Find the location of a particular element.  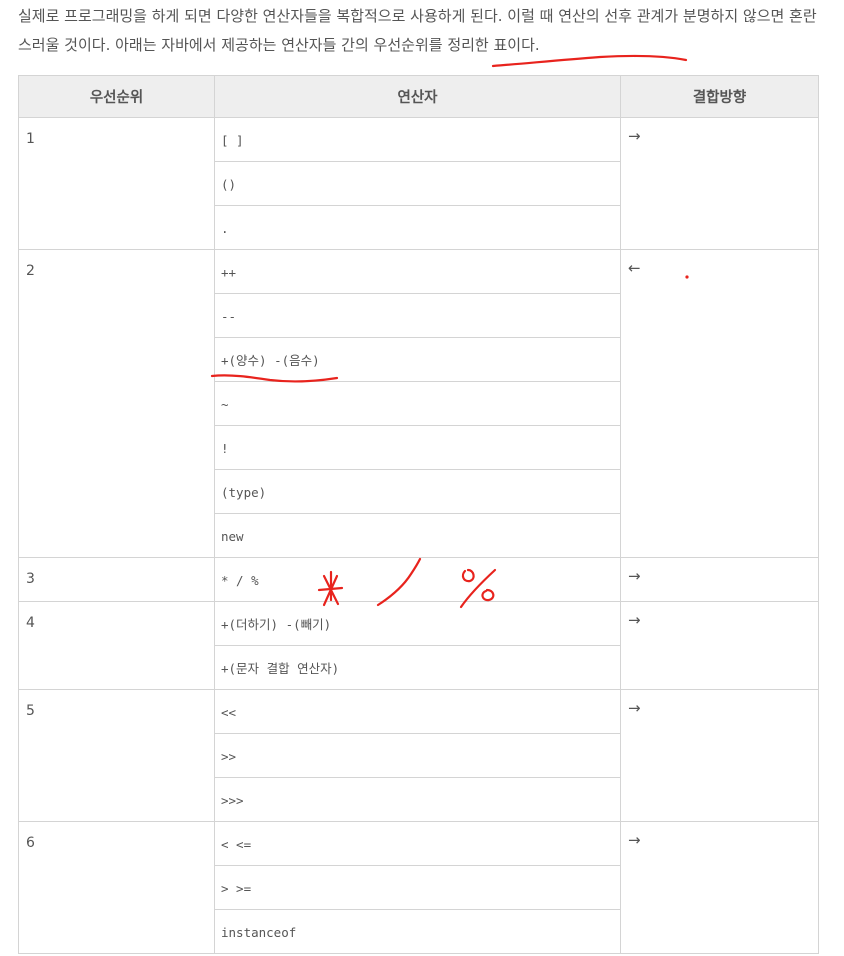

operator-item: (type) is located at coordinates (417, 491).